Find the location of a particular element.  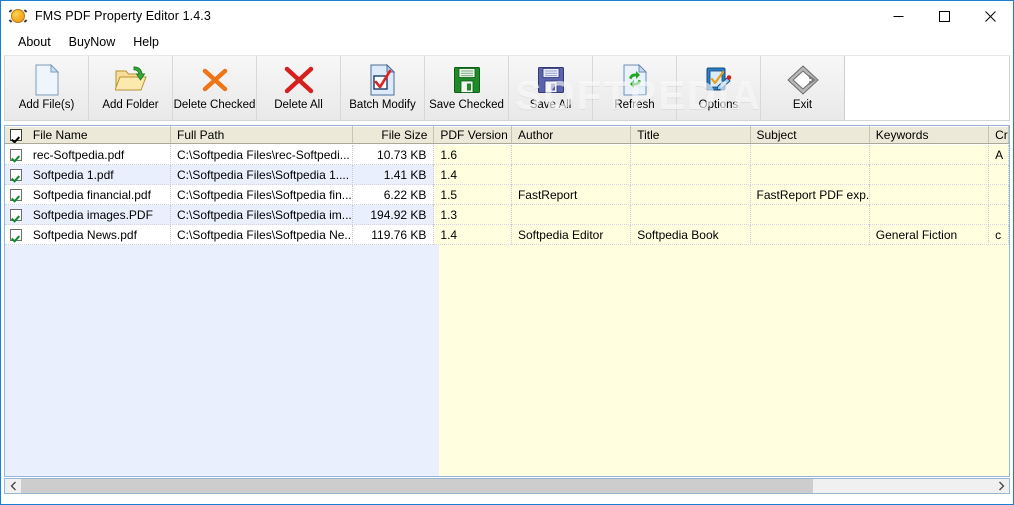

column-header-select-all is located at coordinates (16, 134).